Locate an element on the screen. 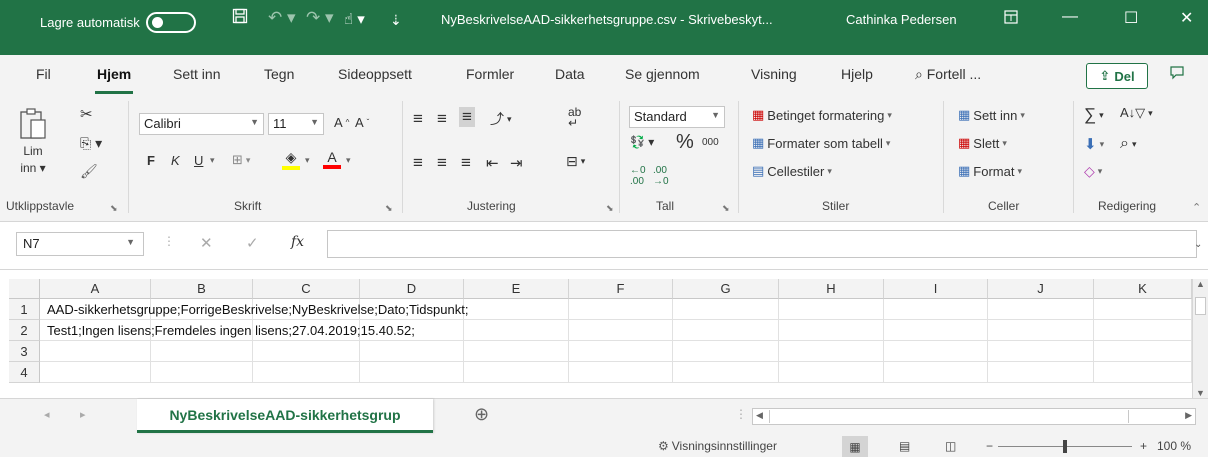 The image size is (1208, 457). clipboard-launcher-icon: ⬊ is located at coordinates (114, 208).